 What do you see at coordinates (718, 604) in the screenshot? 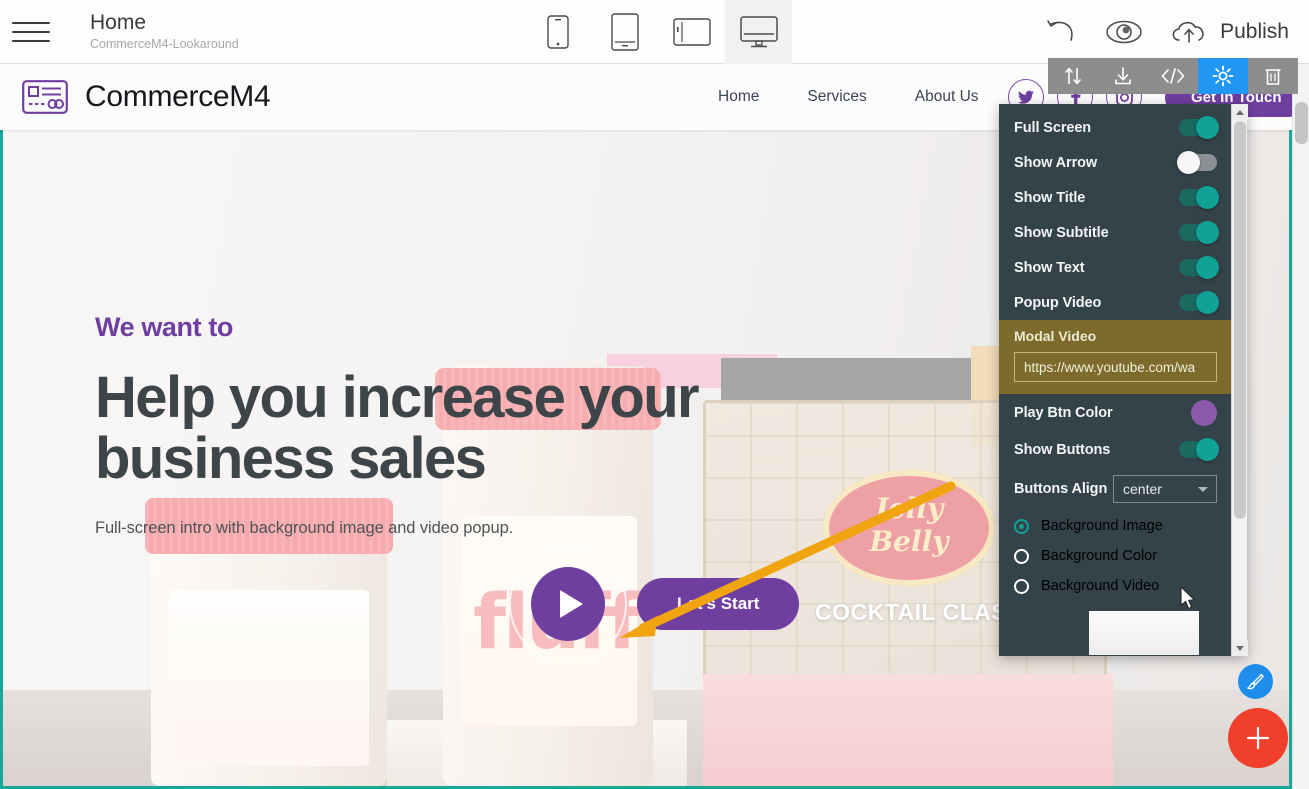
I see `lets-start-button: Let's Start` at bounding box center [718, 604].